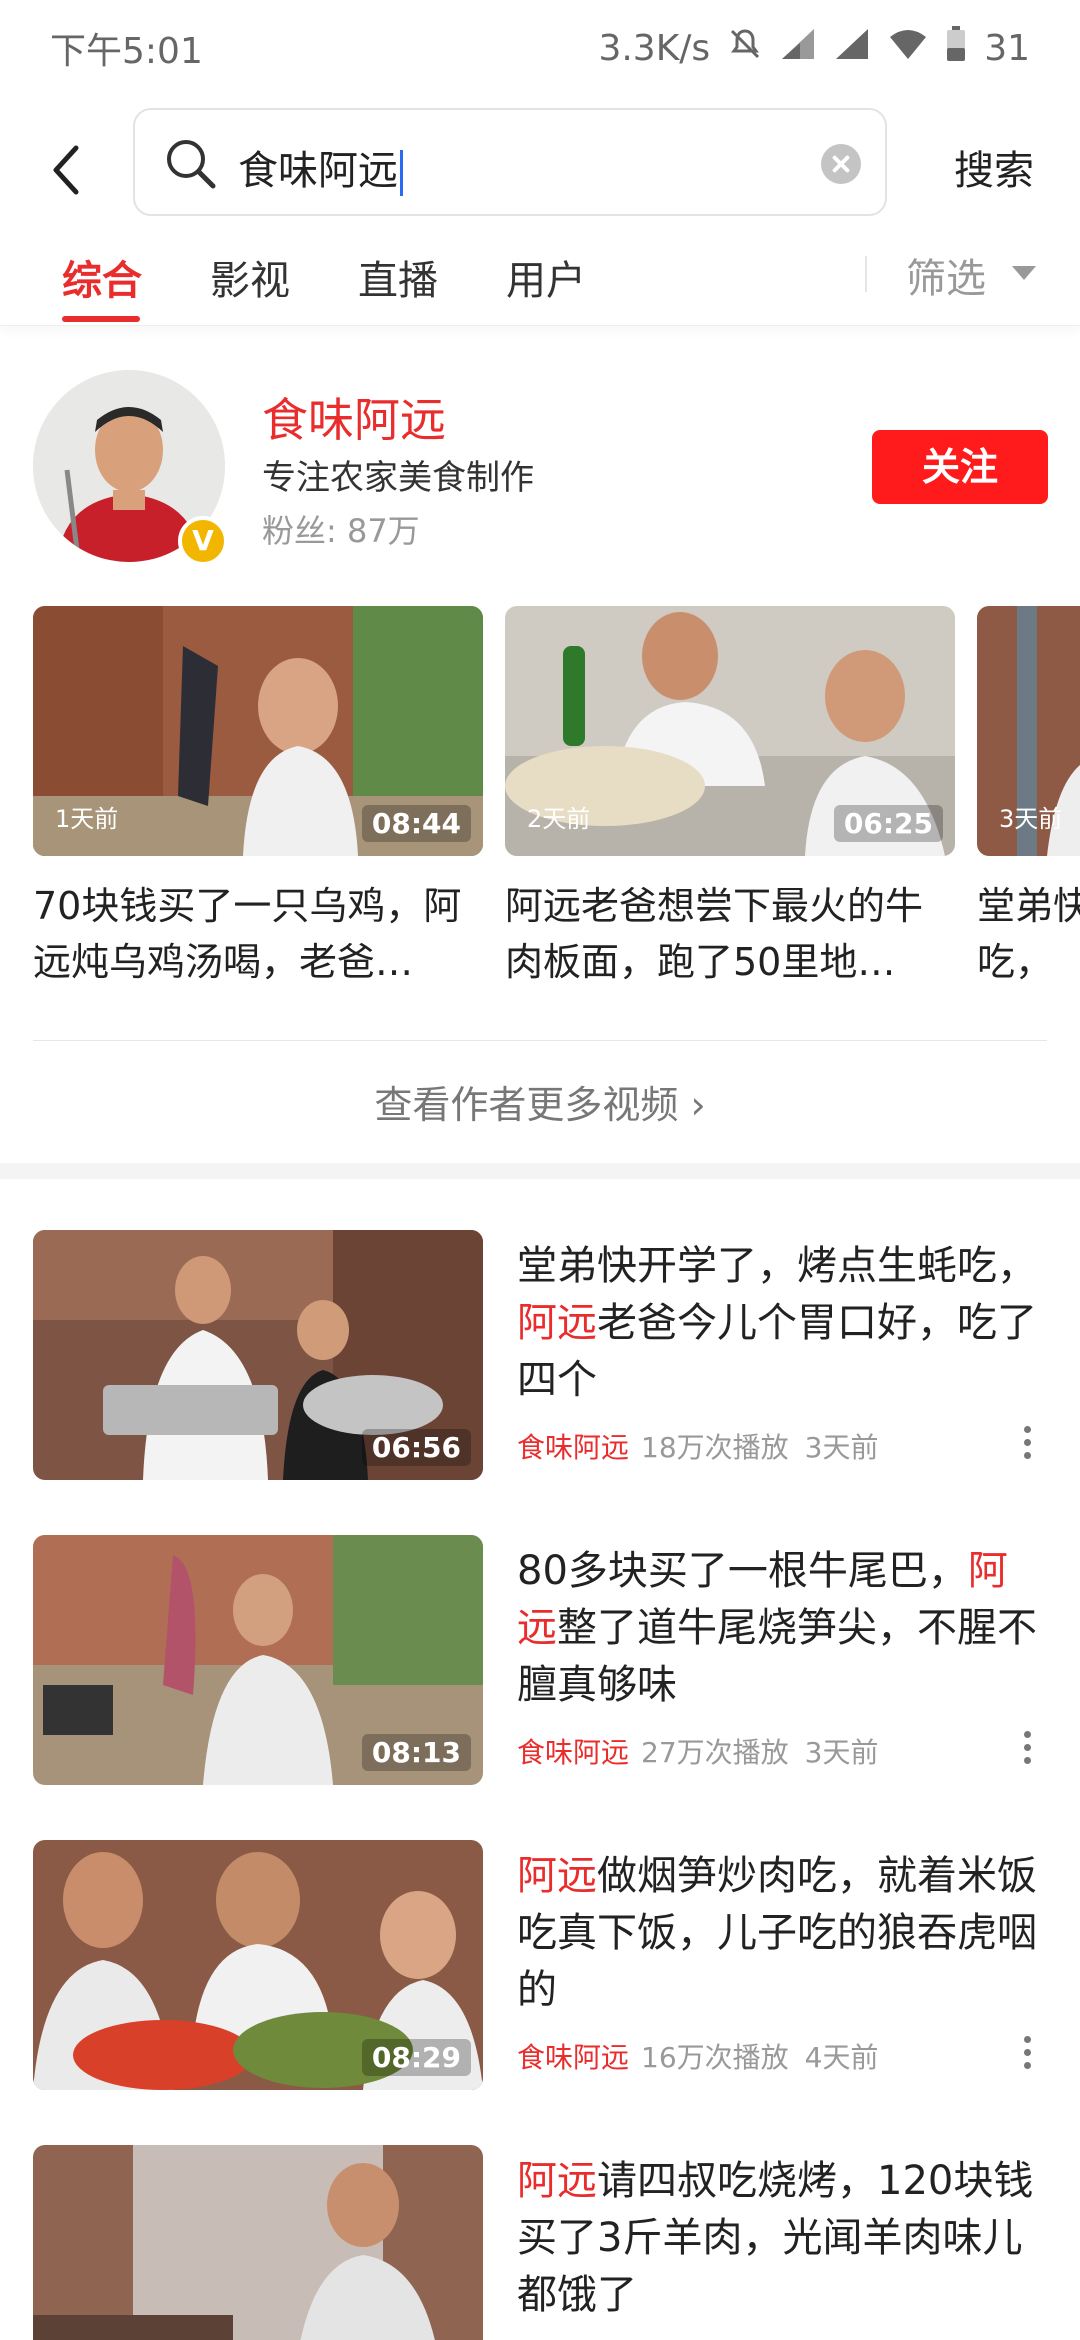 Image resolution: width=1080 pixels, height=2340 pixels. I want to click on title-text: 堂弟快开学了，烤点生蚝吃，, so click(777, 1266).